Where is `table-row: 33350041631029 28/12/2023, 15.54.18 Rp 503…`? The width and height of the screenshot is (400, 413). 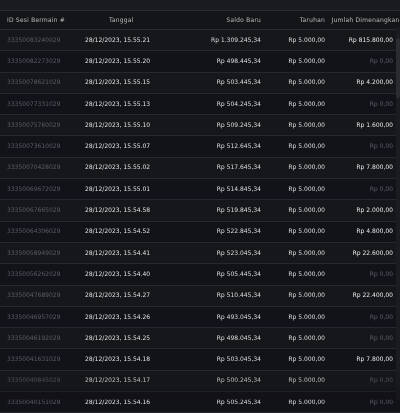 table-row: 33350041631029 28/12/2023, 15.54.18 Rp 503… is located at coordinates (200, 360).